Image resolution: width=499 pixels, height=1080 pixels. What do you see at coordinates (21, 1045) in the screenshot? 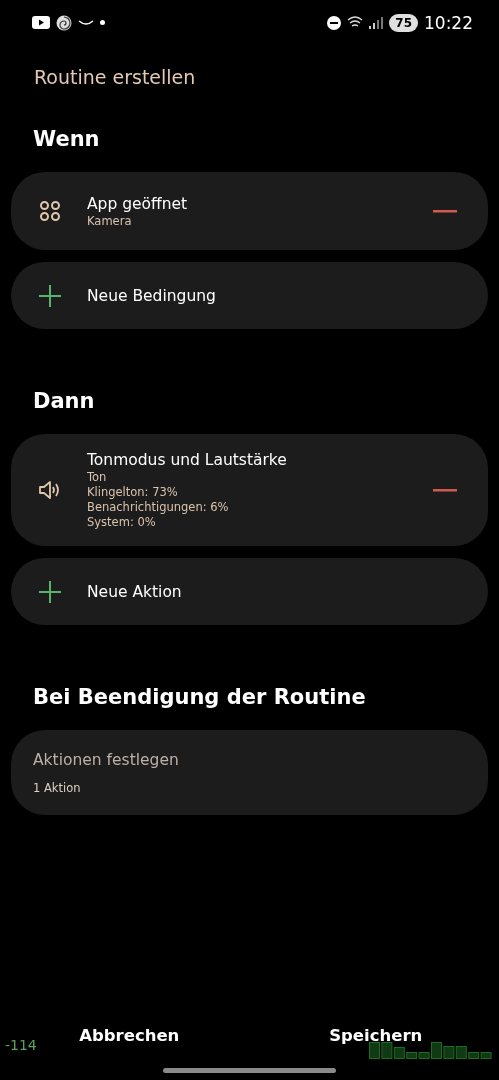
I see `meter-reading: -114` at bounding box center [21, 1045].